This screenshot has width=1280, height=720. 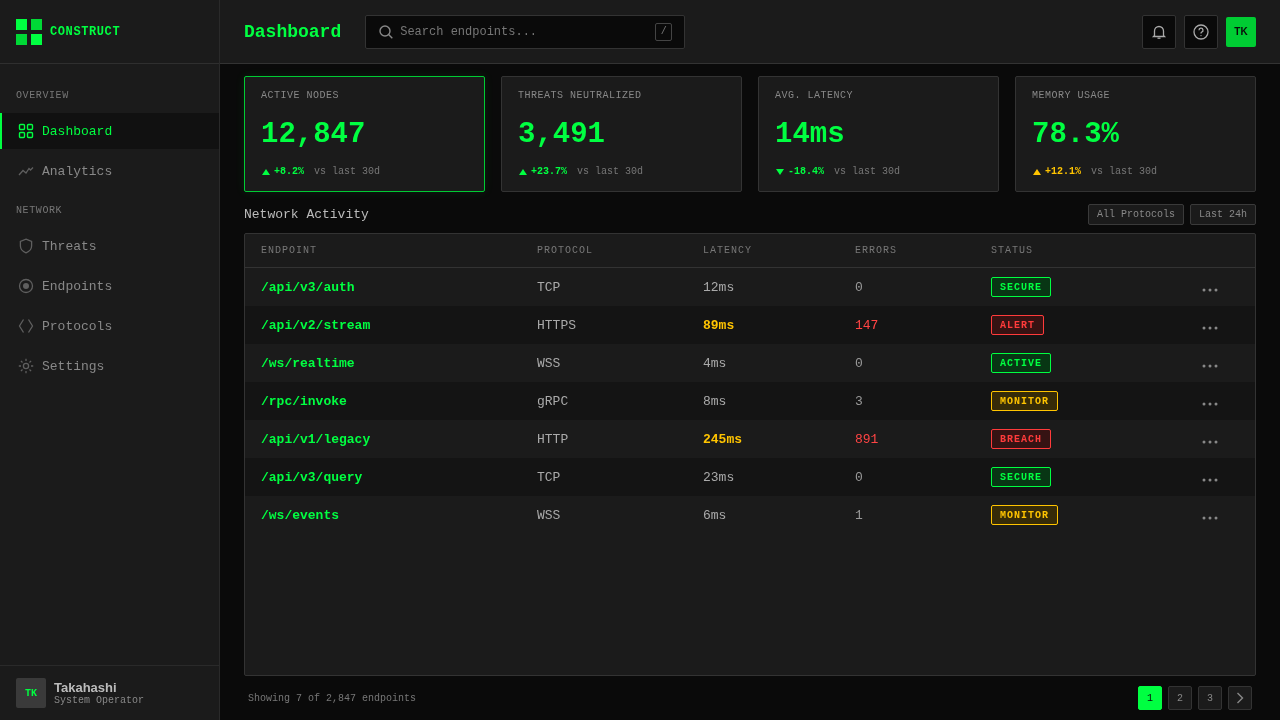 I want to click on help-icon, so click(x=1201, y=31).